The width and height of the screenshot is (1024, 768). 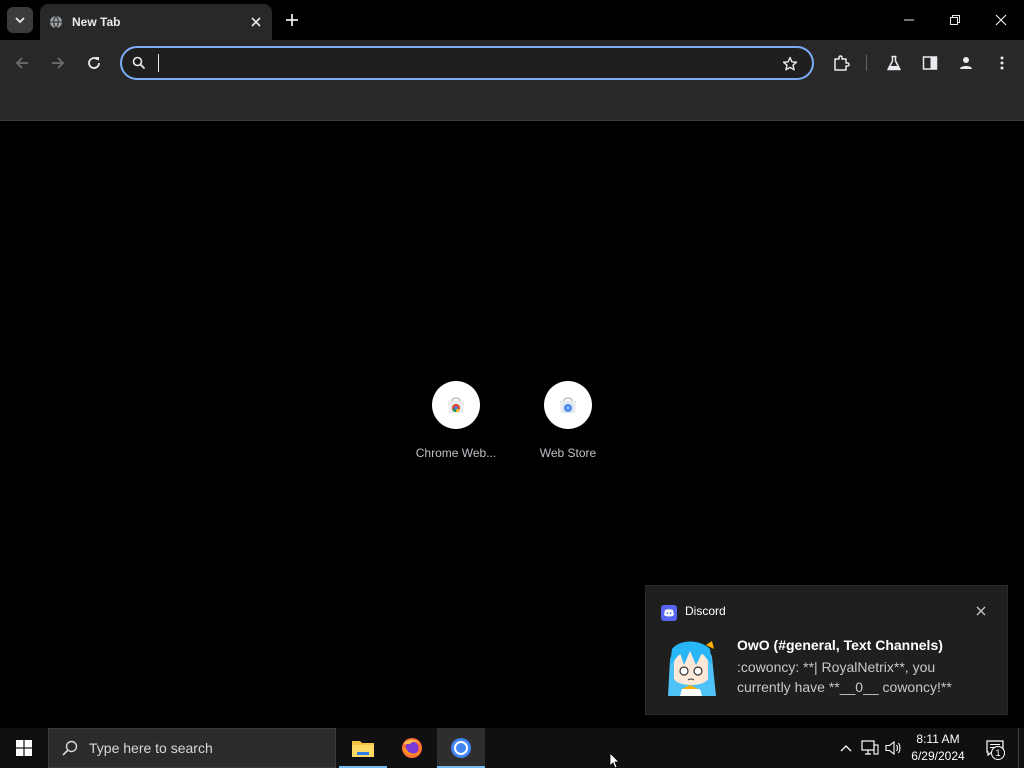 I want to click on address-input, so click(x=456, y=63).